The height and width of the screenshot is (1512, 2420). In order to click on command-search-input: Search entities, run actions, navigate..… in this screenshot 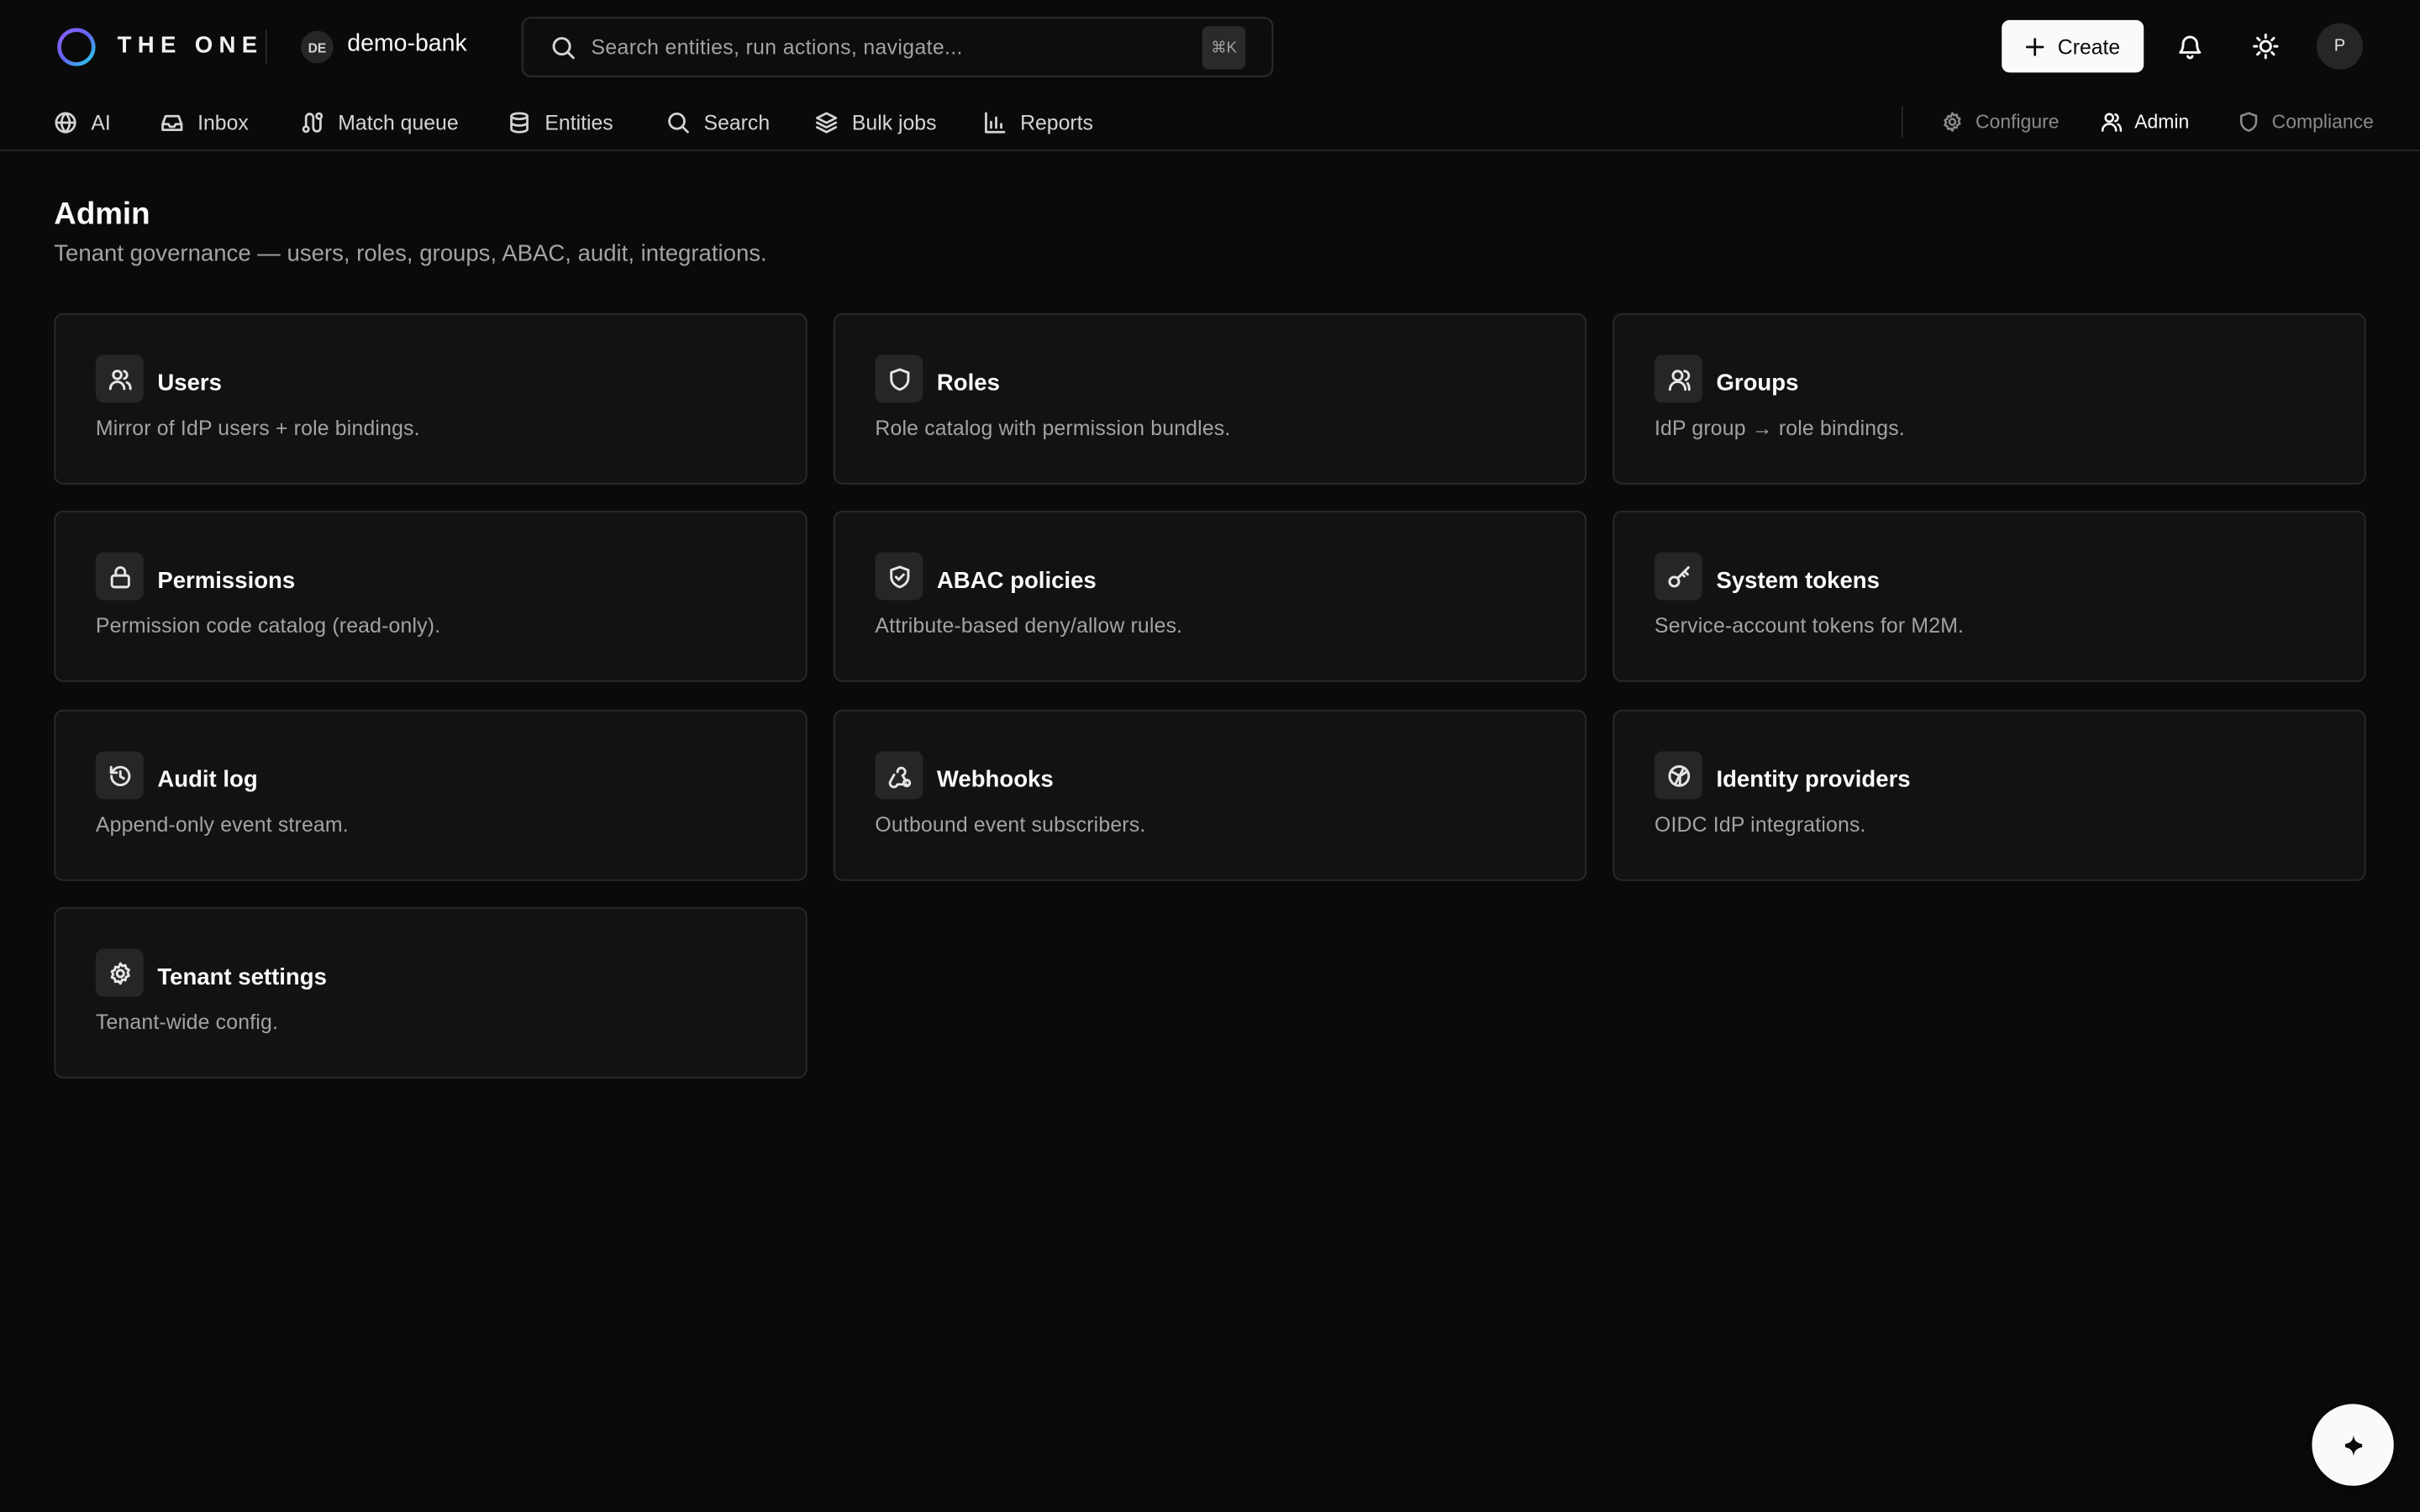, I will do `click(898, 47)`.